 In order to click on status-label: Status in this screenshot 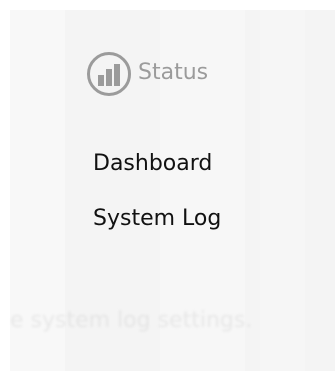, I will do `click(173, 72)`.